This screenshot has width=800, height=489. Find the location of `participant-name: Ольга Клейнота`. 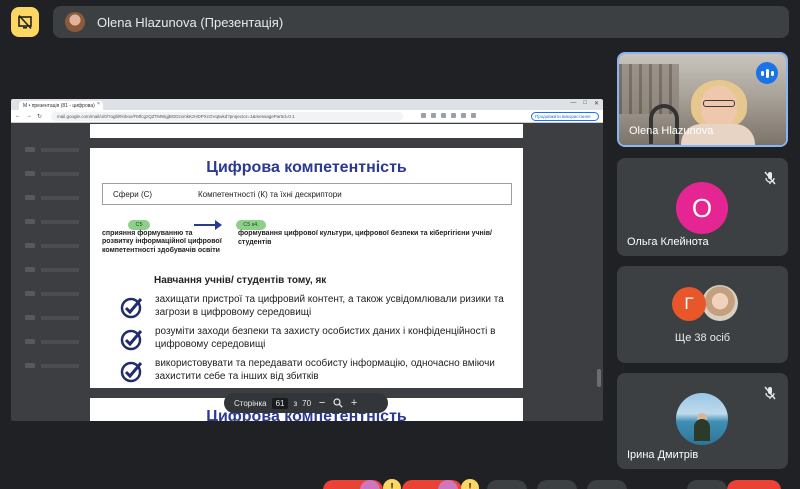

participant-name: Ольга Клейнота is located at coordinates (668, 242).